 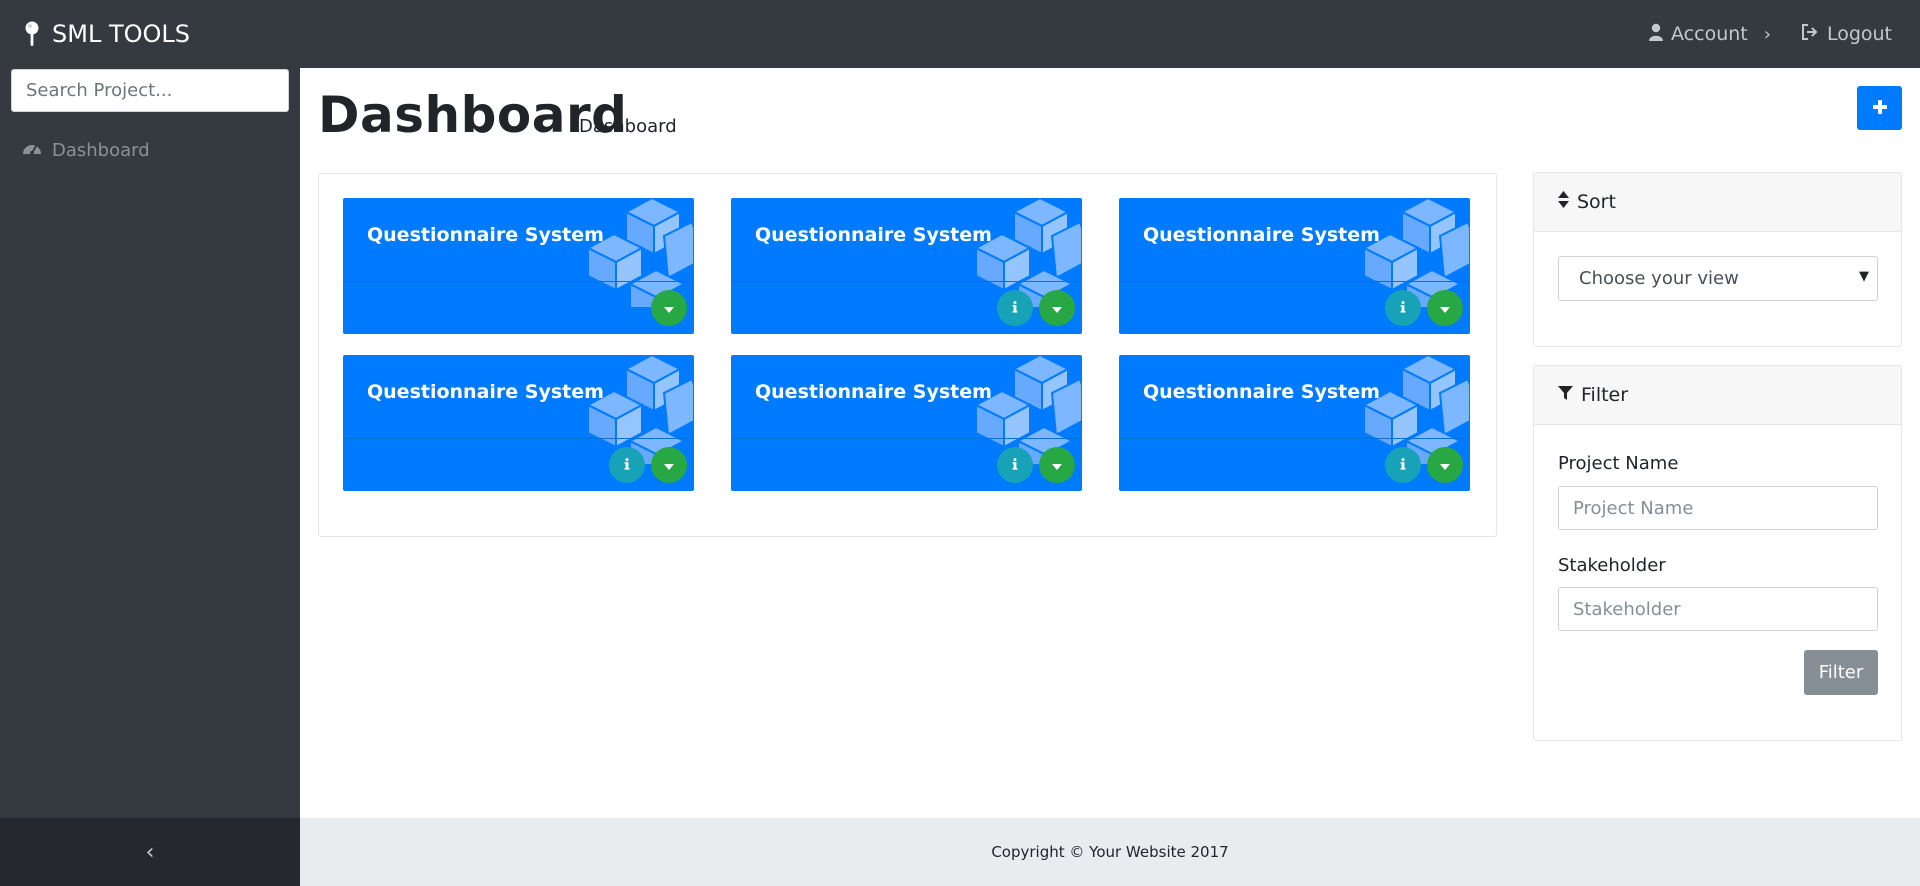 I want to click on account-menu: Account ›, so click(x=1710, y=34).